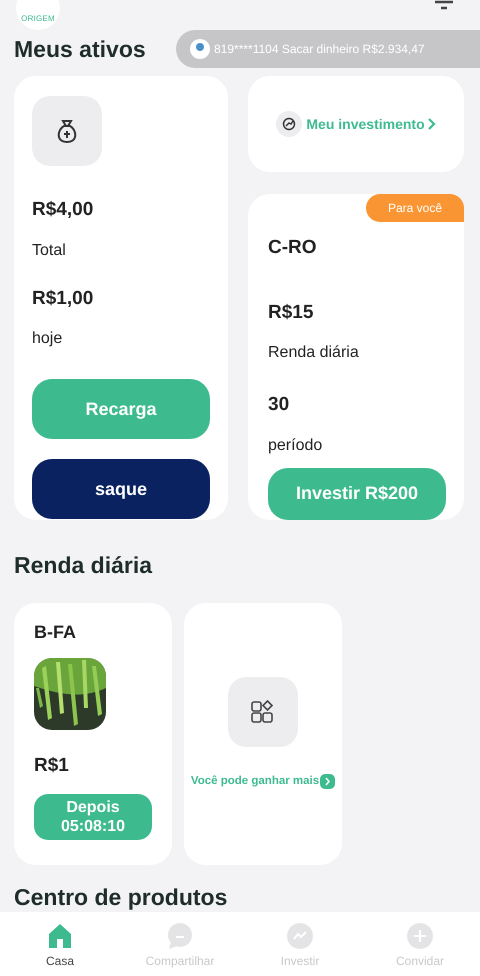 The image size is (480, 976). Describe the element at coordinates (121, 409) in the screenshot. I see `recharge-button: Recarga` at that location.